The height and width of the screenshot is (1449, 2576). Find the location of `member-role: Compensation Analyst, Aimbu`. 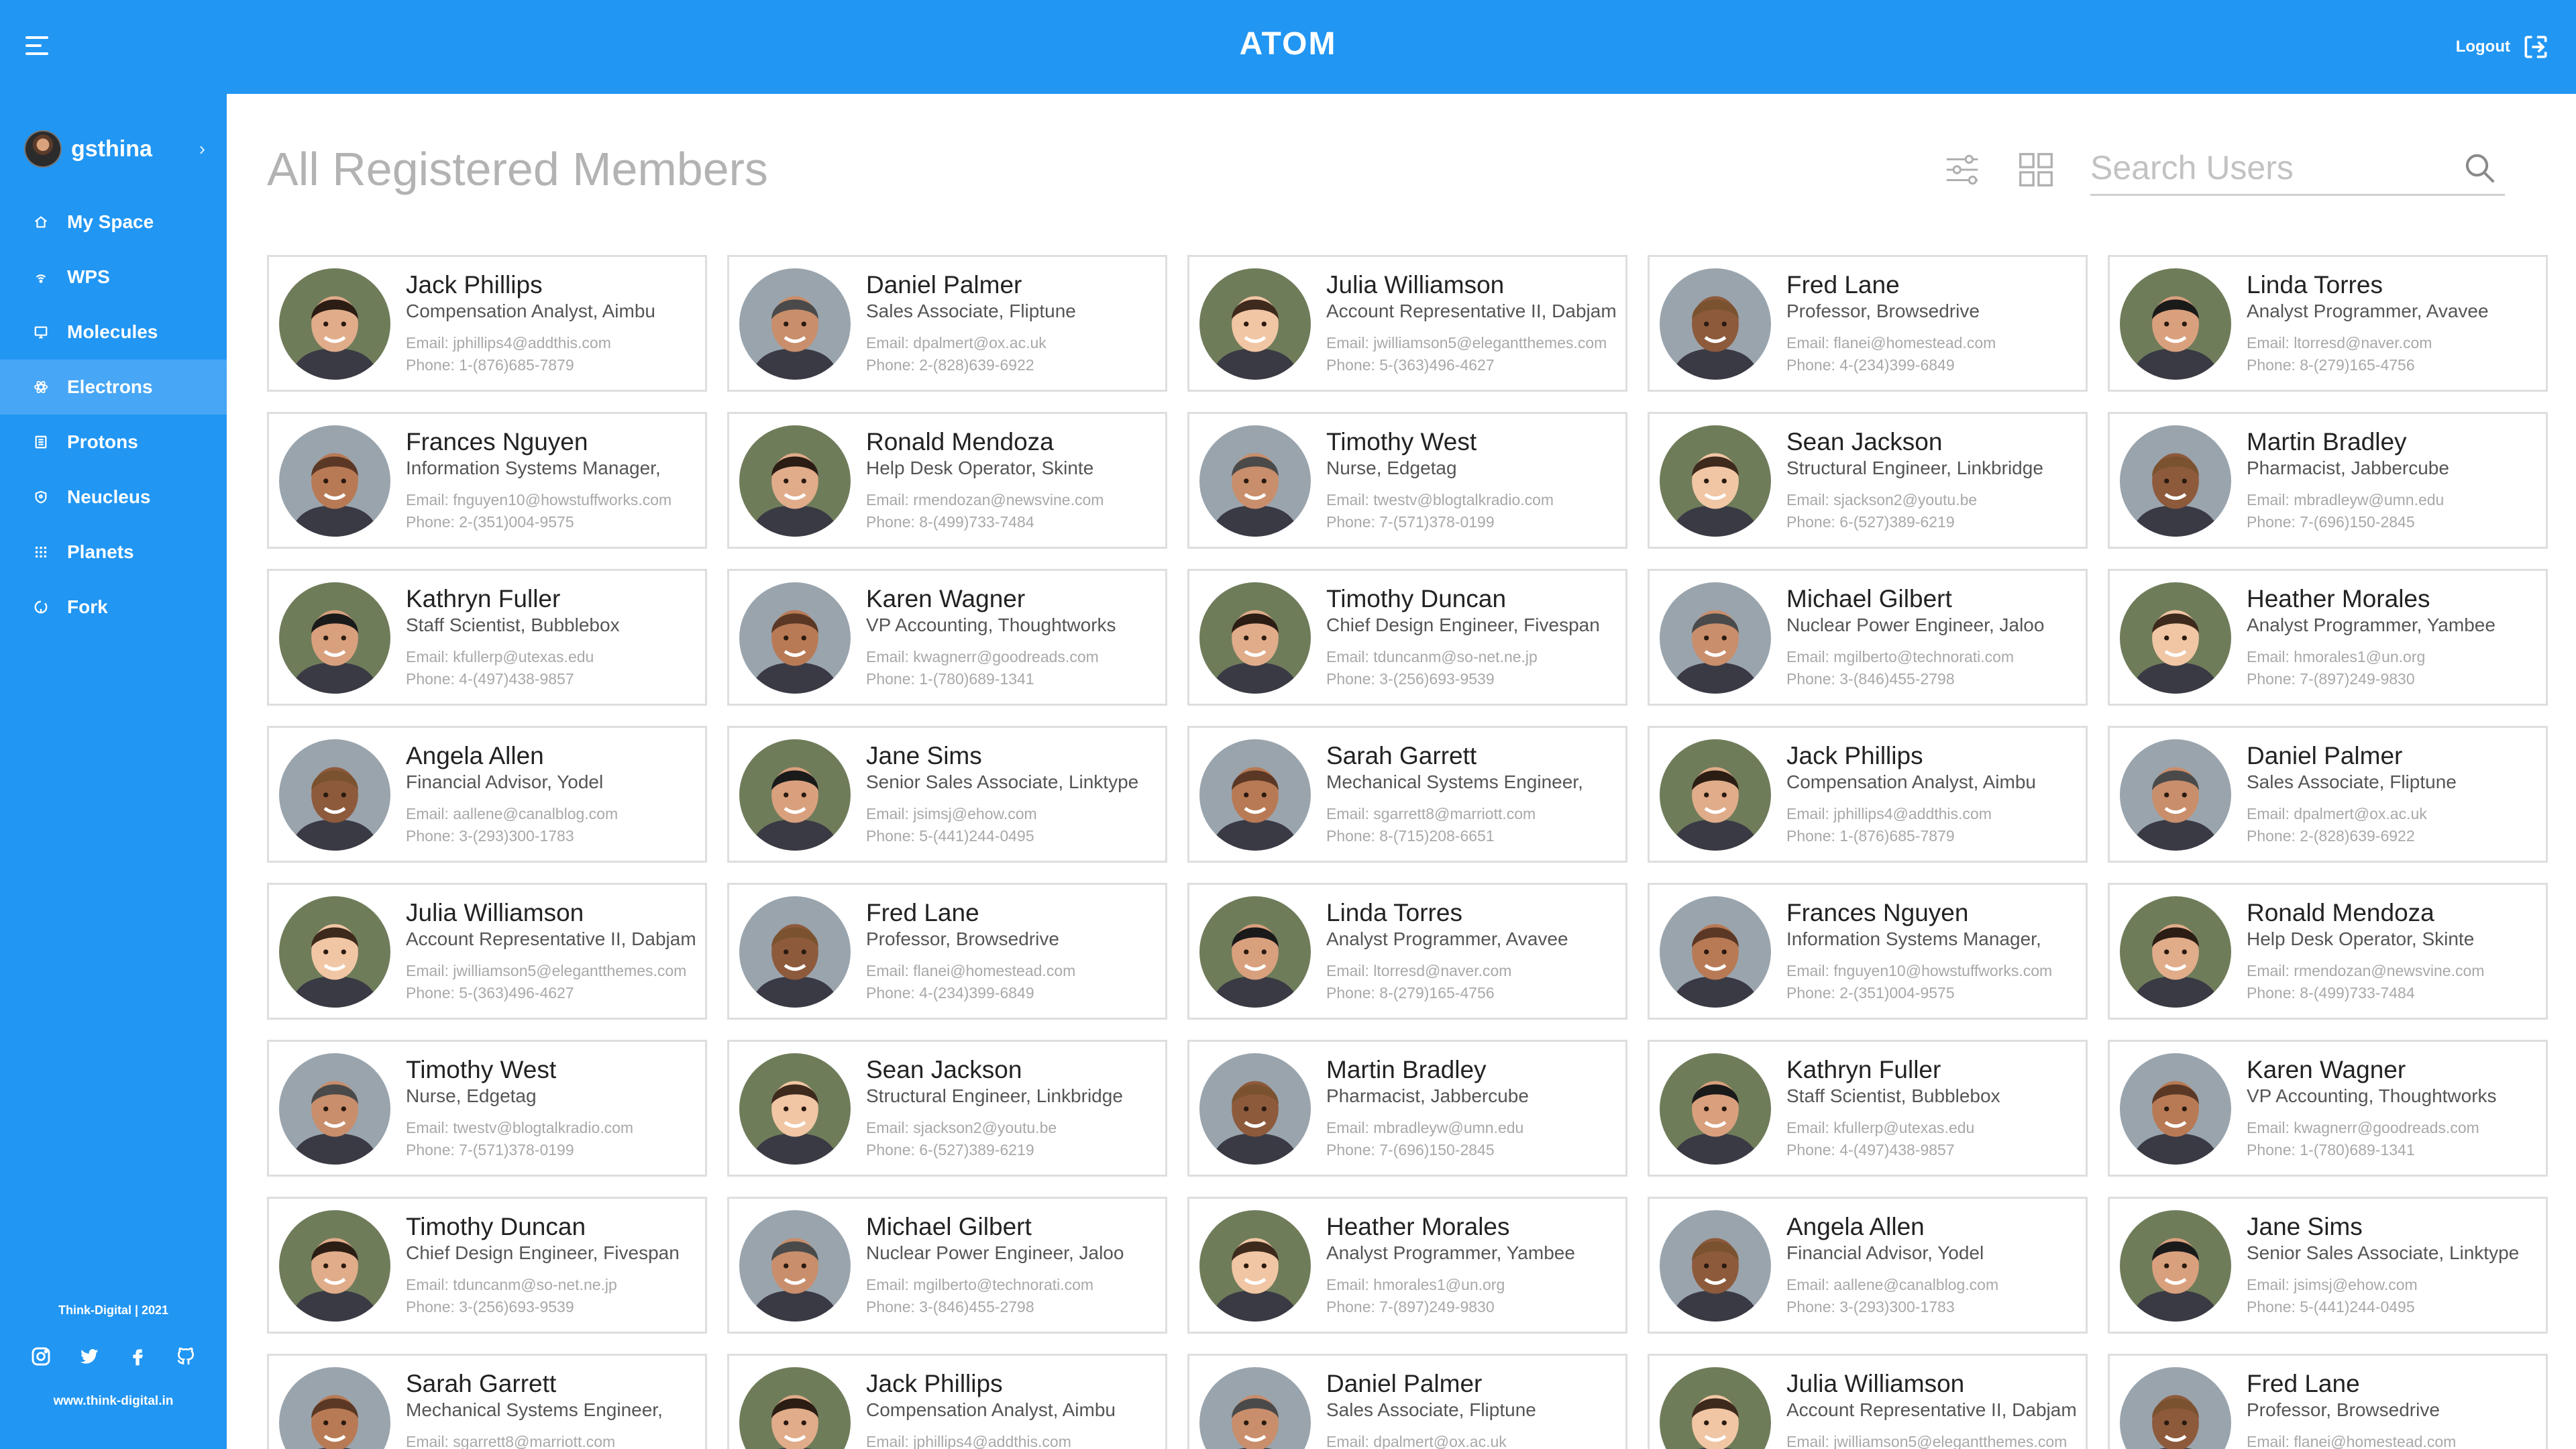

member-role: Compensation Analyst, Aimbu is located at coordinates (991, 1409).